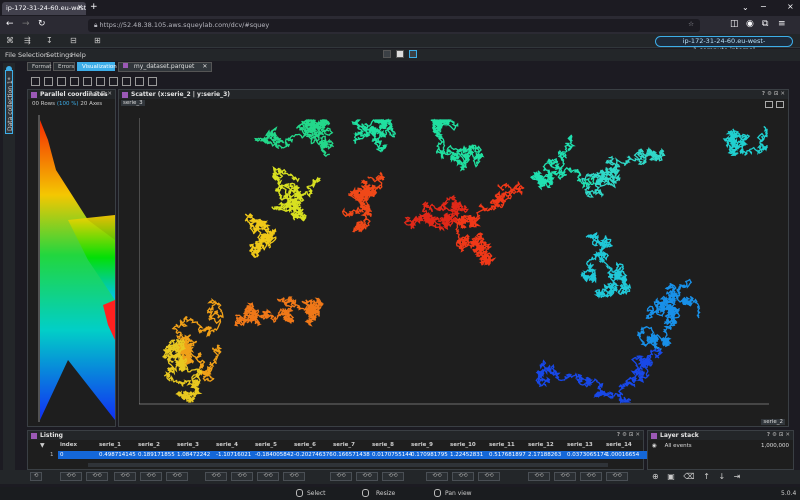 The width and height of the screenshot is (800, 500). What do you see at coordinates (580, 445) in the screenshot?
I see `col-serie-13: serie_13` at bounding box center [580, 445].